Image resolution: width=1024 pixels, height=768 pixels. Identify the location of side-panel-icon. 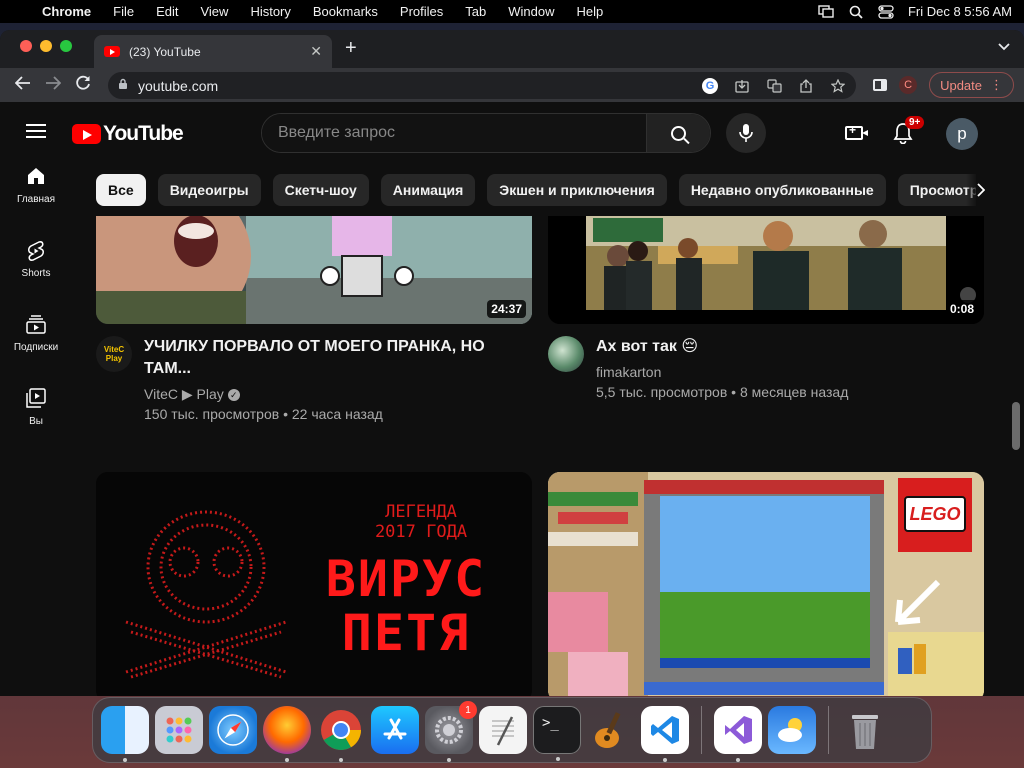
(880, 85).